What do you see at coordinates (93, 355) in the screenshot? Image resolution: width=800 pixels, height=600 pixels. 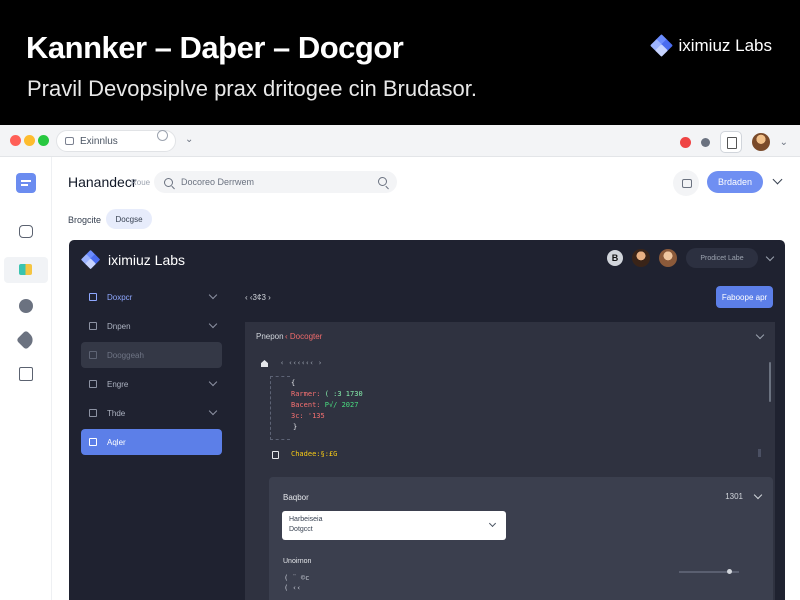 I see `users-icon` at bounding box center [93, 355].